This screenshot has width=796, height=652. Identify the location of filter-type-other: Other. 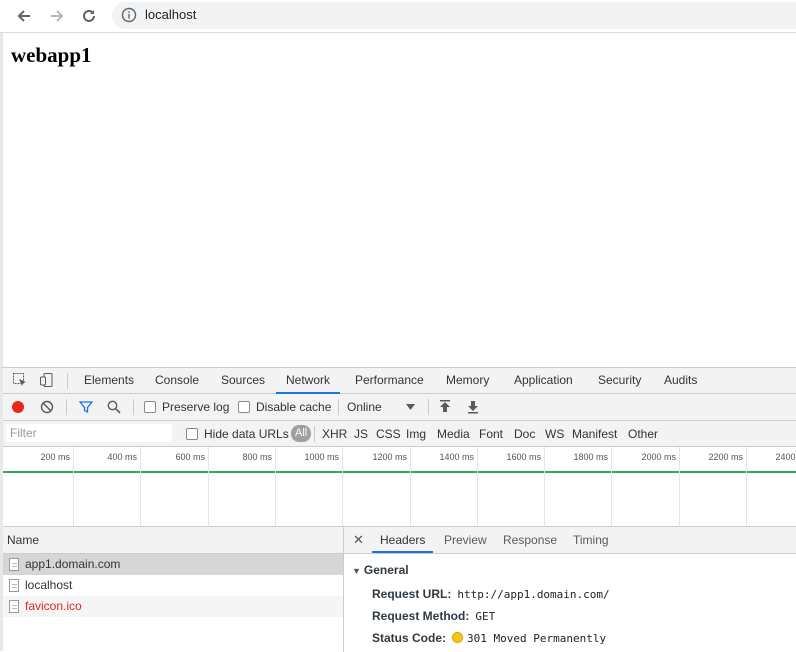
(643, 434).